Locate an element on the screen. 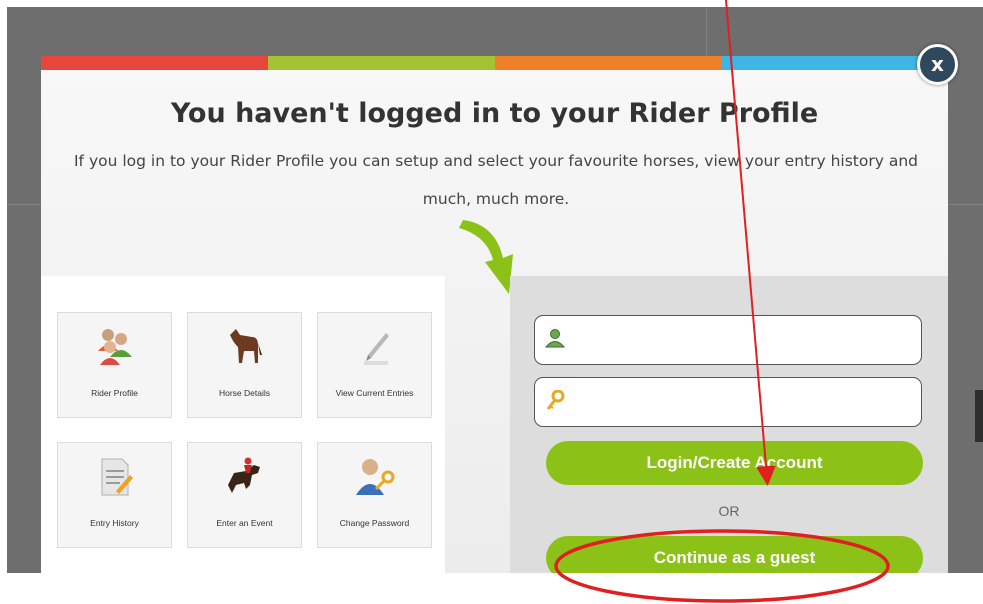 This screenshot has width=983, height=604. user-icon is located at coordinates (555, 338).